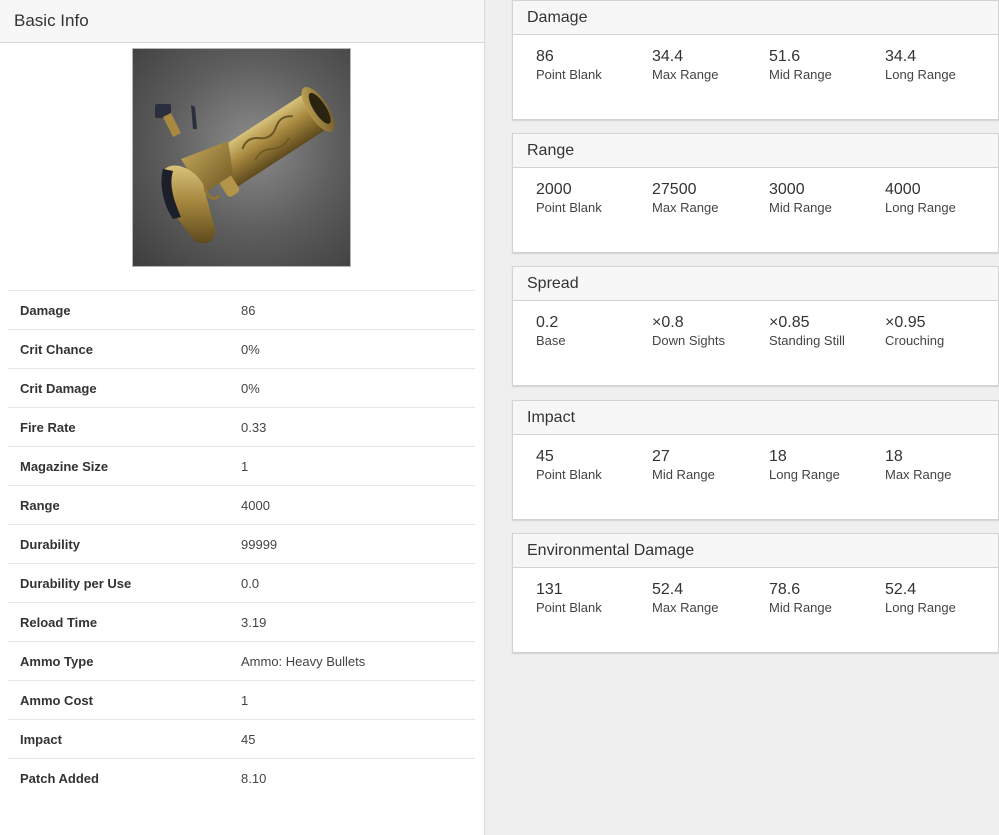  I want to click on card-stat: ×0.95 Crouching, so click(942, 331).